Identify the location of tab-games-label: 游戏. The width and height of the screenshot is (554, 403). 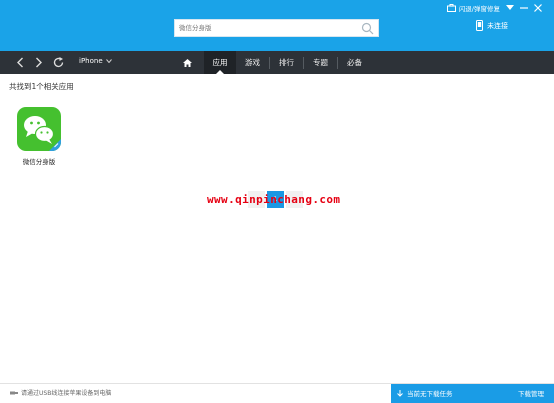
(252, 62).